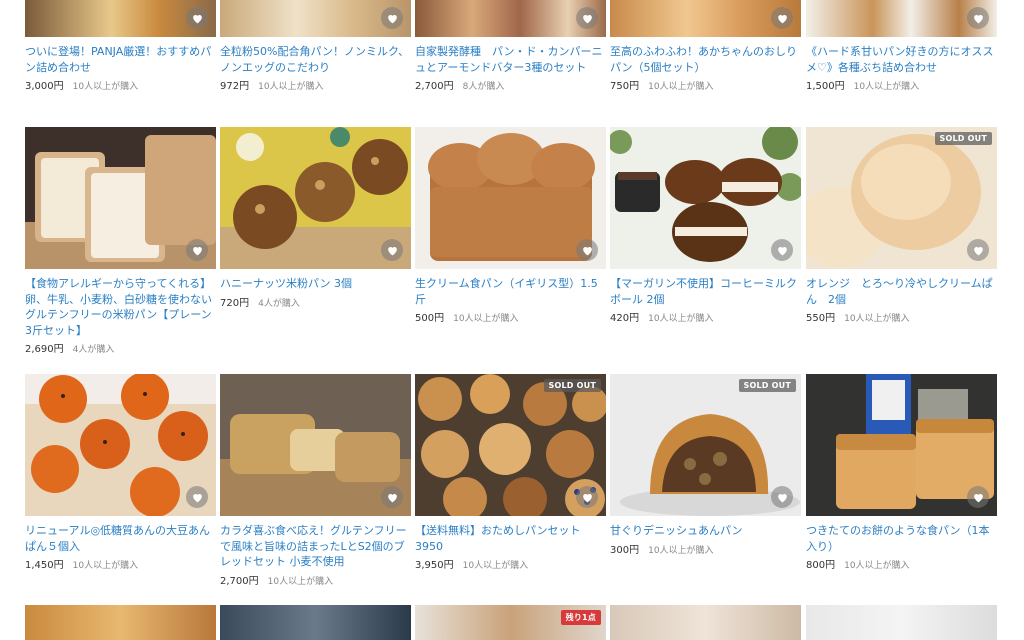  What do you see at coordinates (120, 538) in the screenshot?
I see `product-title: リニューアル◎低糖質あんの大豆あんぱん５個入` at bounding box center [120, 538].